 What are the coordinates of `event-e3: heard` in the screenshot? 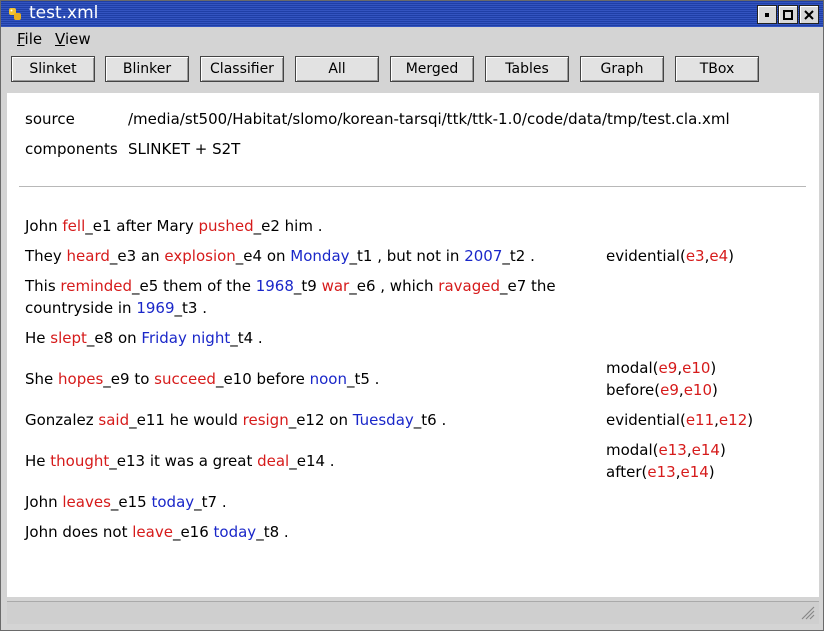 It's located at (88, 256).